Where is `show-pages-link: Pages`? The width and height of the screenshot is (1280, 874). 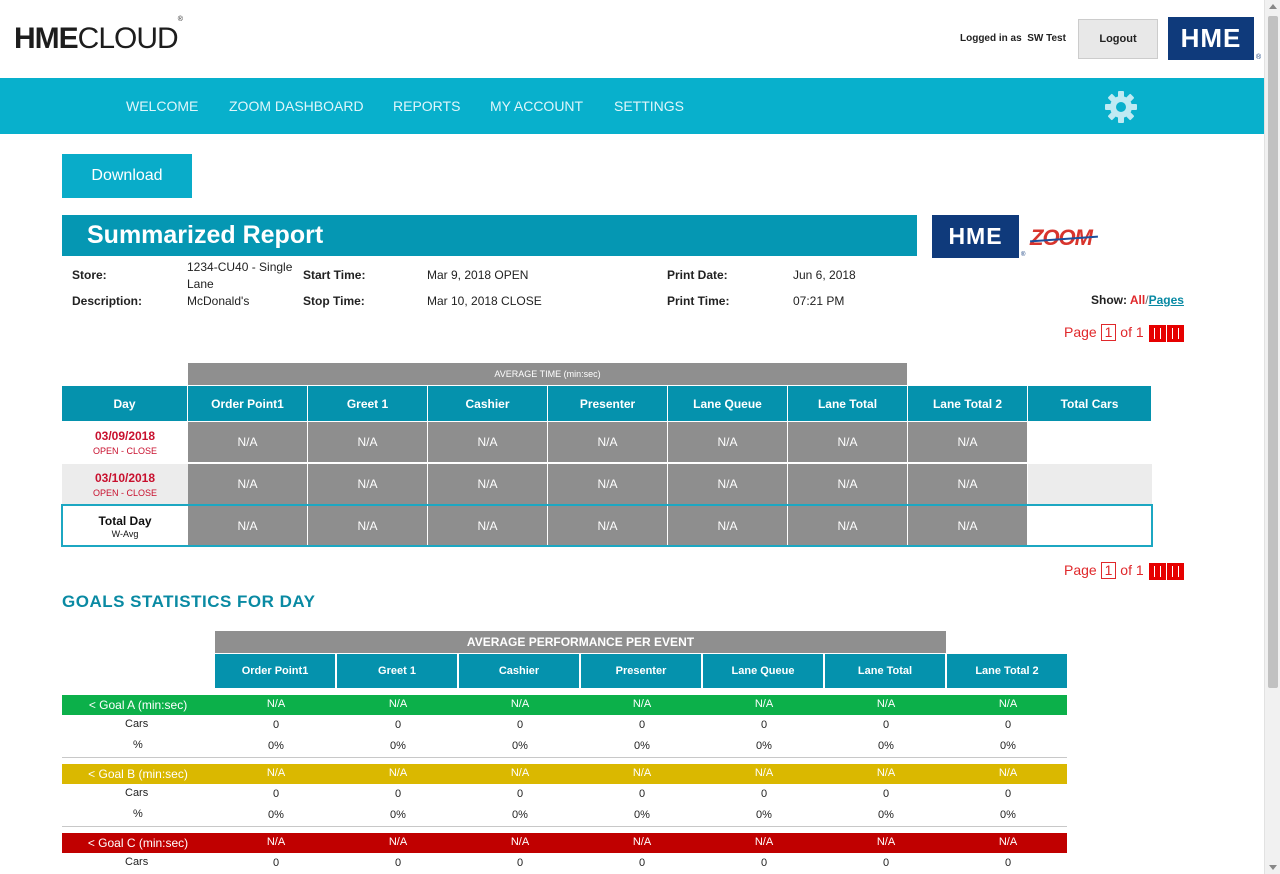
show-pages-link: Pages is located at coordinates (1166, 300).